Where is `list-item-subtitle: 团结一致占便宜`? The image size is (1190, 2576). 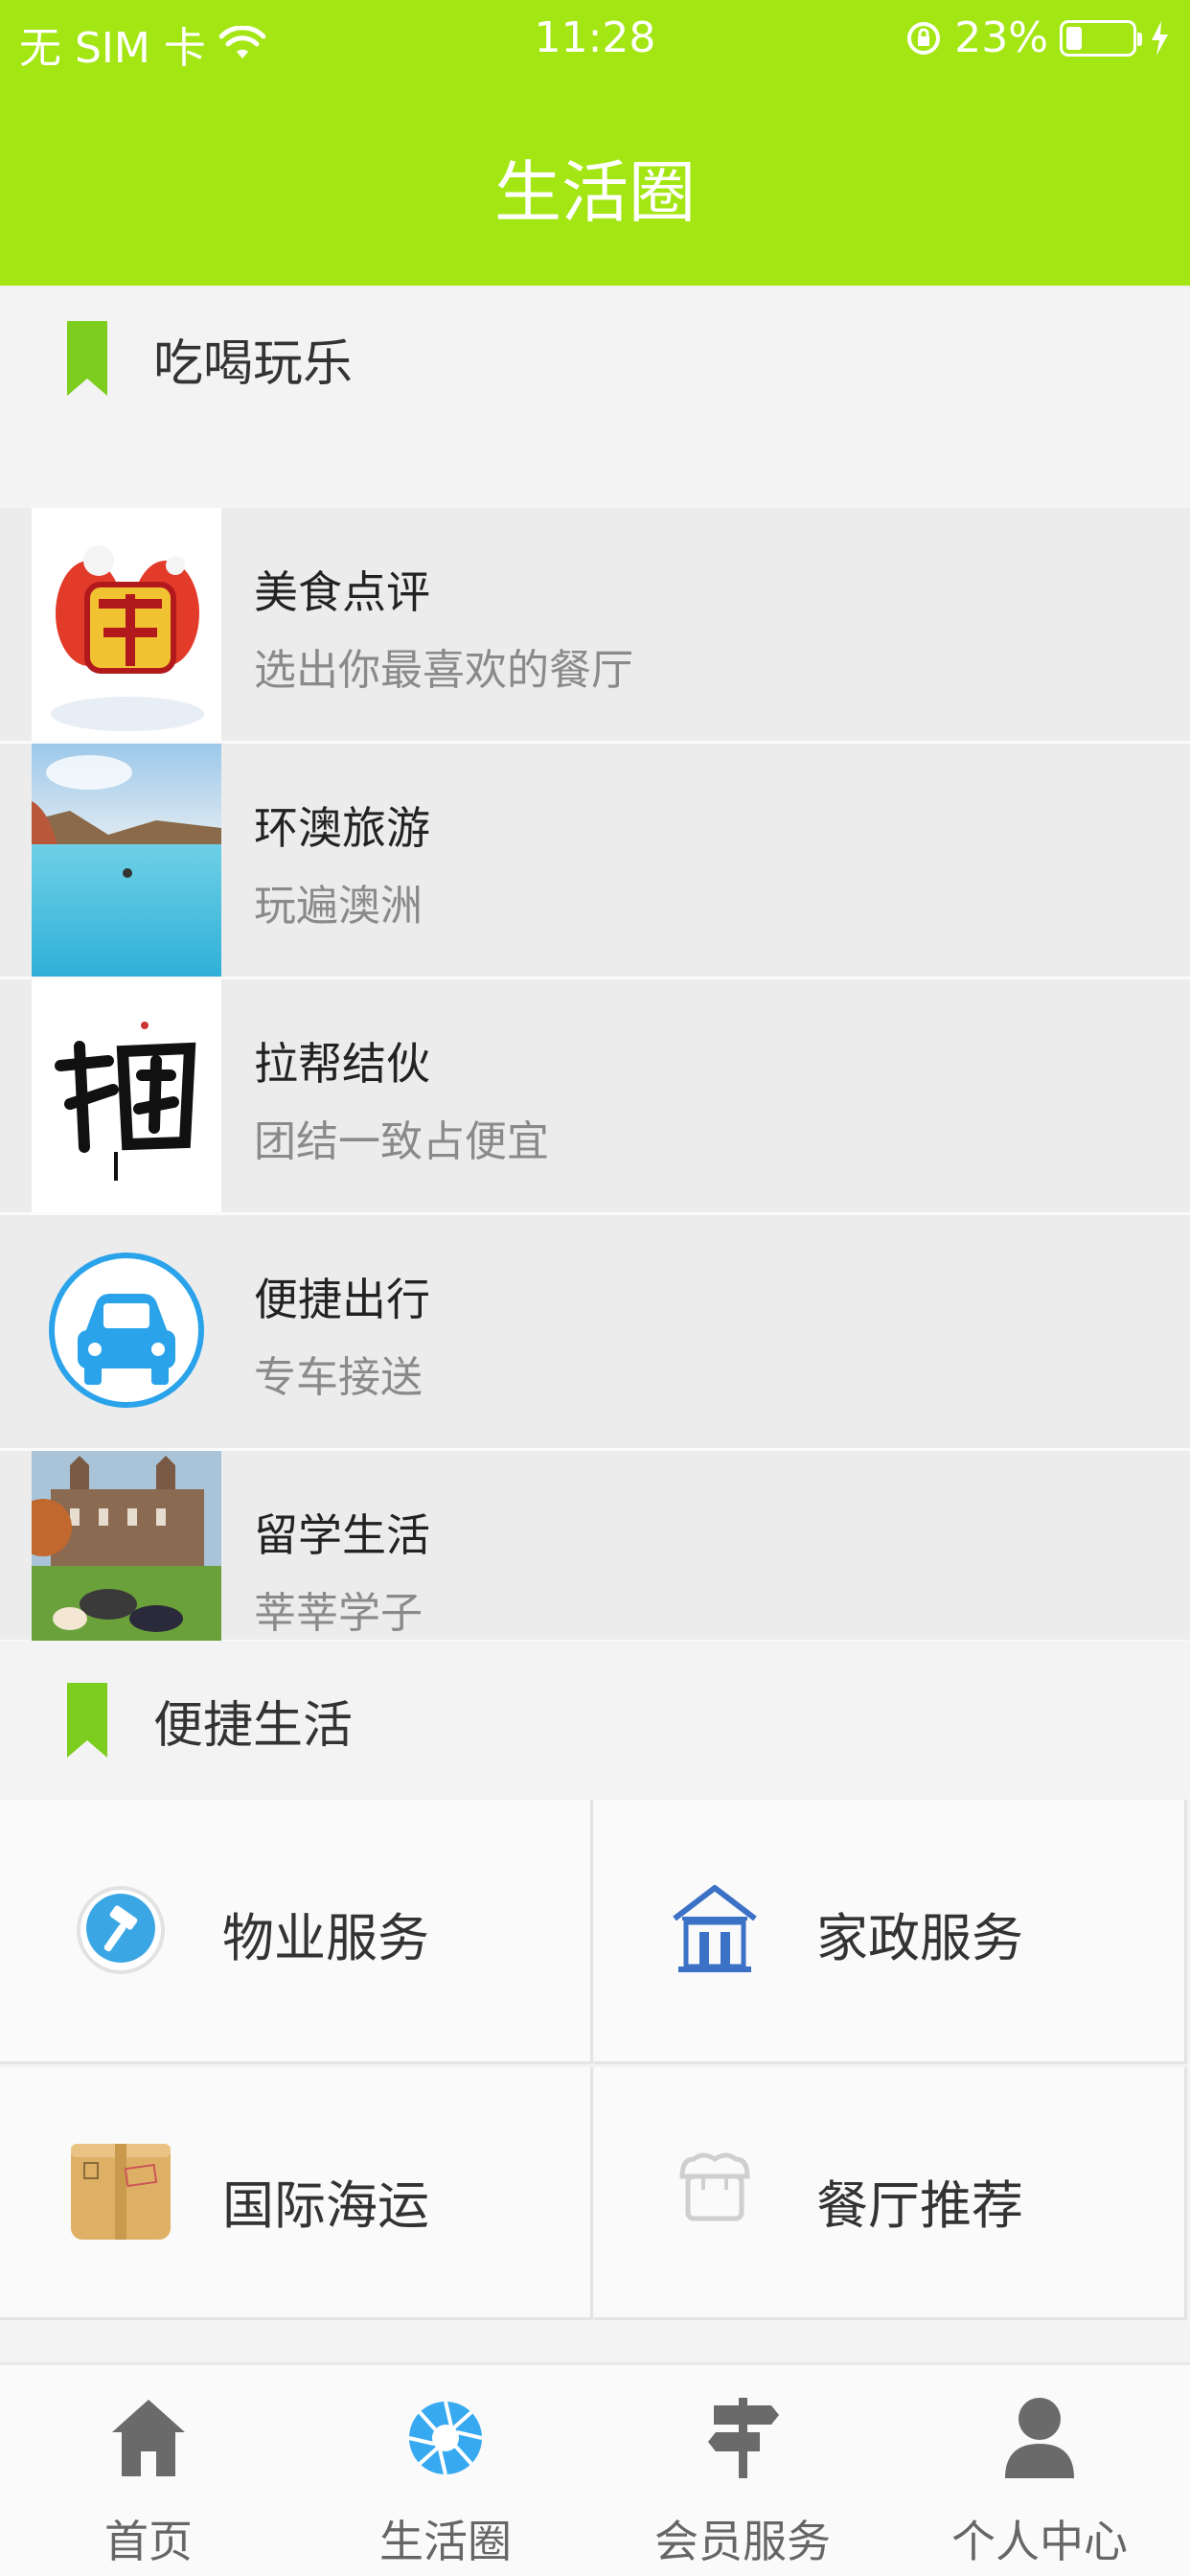 list-item-subtitle: 团结一致占便宜 is located at coordinates (402, 1141).